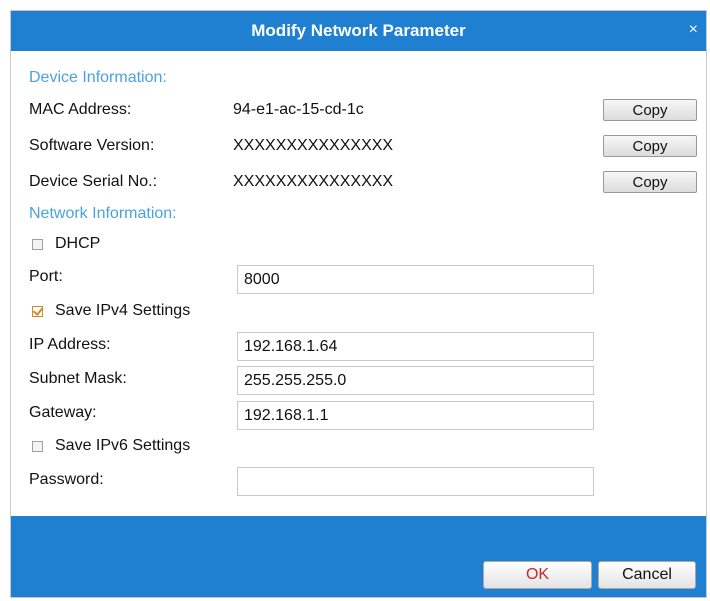  What do you see at coordinates (98, 77) in the screenshot?
I see `device-information-heading: Device Information:` at bounding box center [98, 77].